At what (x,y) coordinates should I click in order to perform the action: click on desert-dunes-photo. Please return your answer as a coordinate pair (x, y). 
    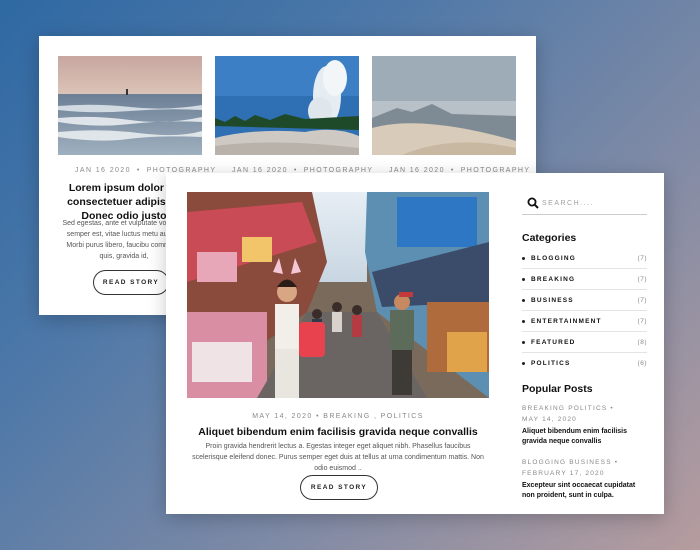
    Looking at the image, I should click on (444, 105).